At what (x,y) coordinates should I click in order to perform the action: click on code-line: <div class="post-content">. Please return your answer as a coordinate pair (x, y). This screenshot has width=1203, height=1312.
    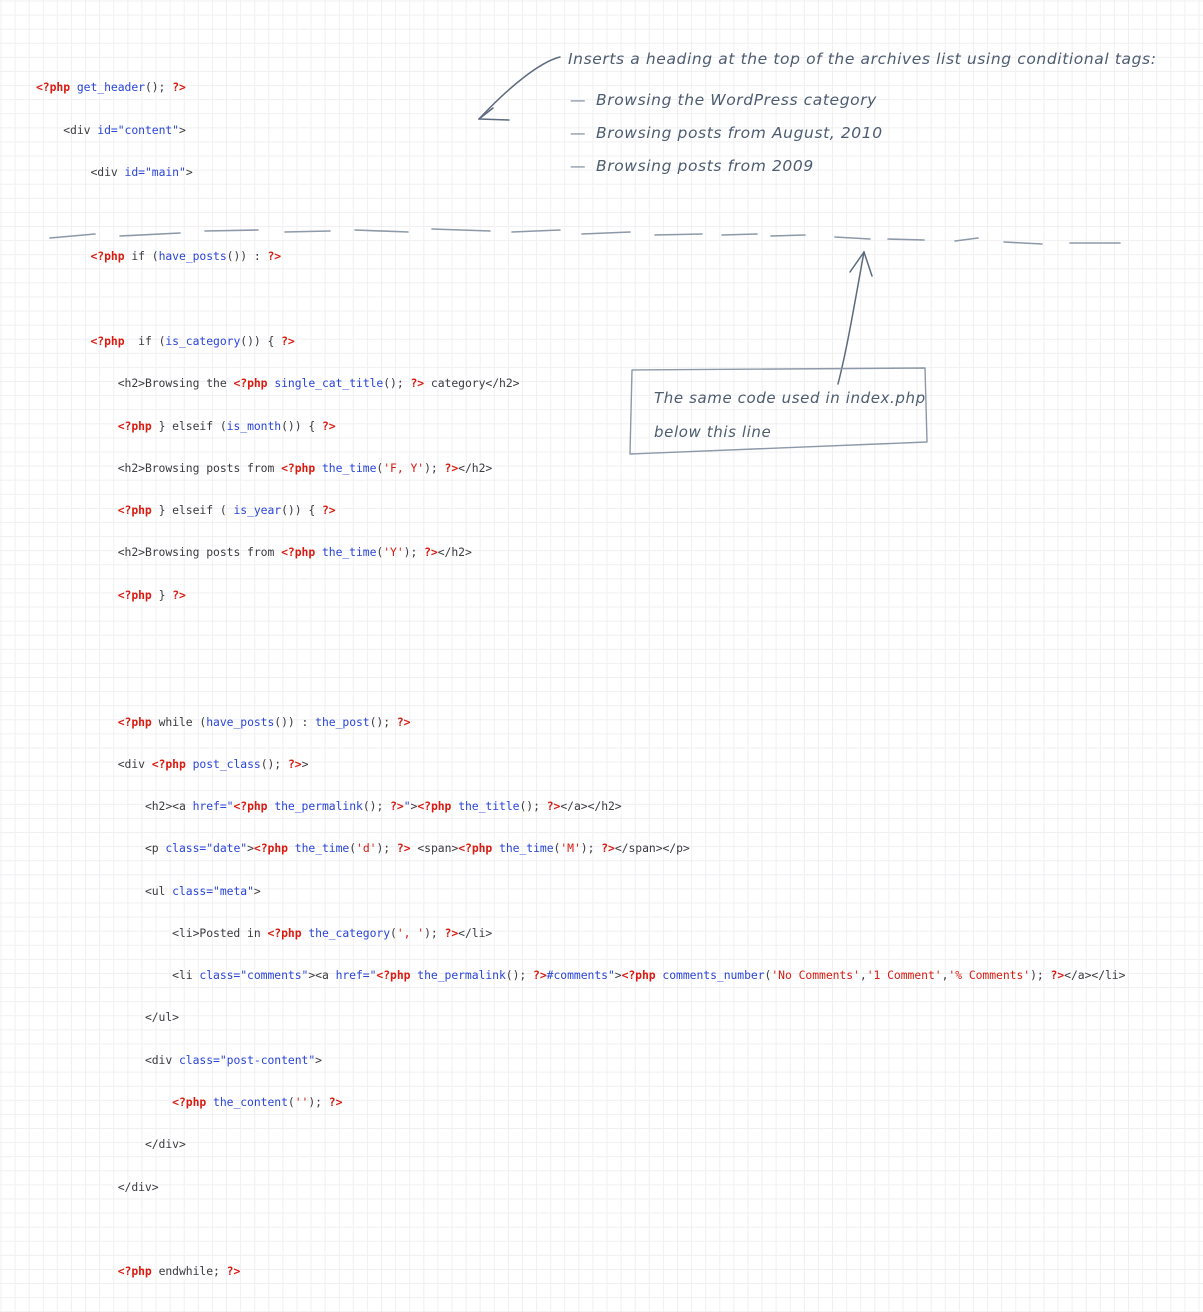
    Looking at the image, I should click on (233, 1059).